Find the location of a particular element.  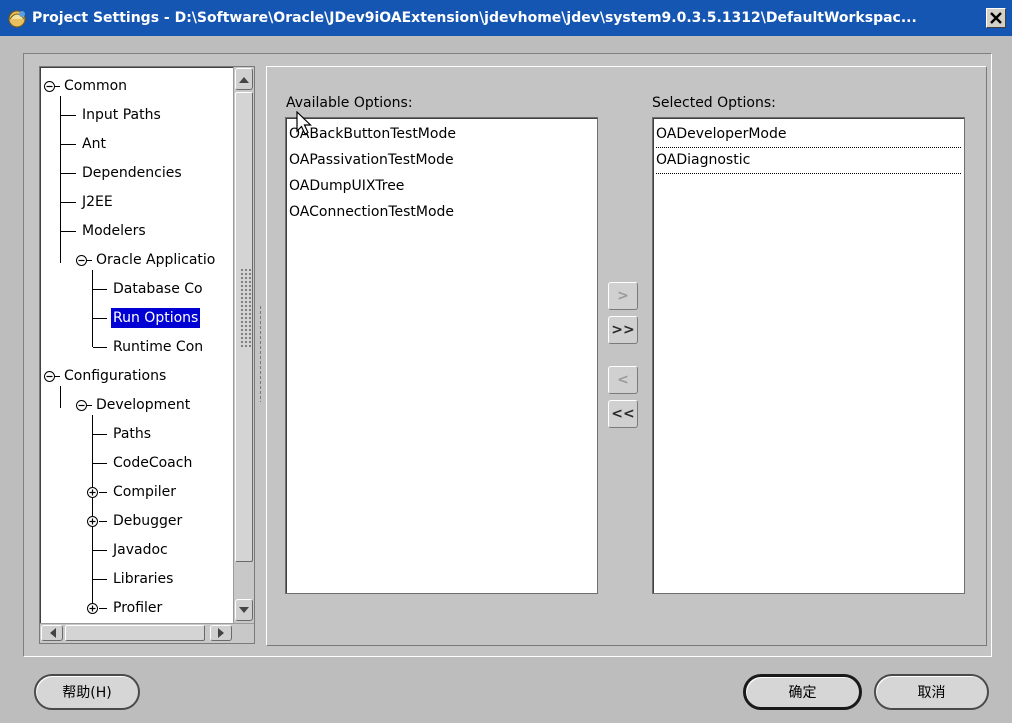

remove-button: < is located at coordinates (623, 380).